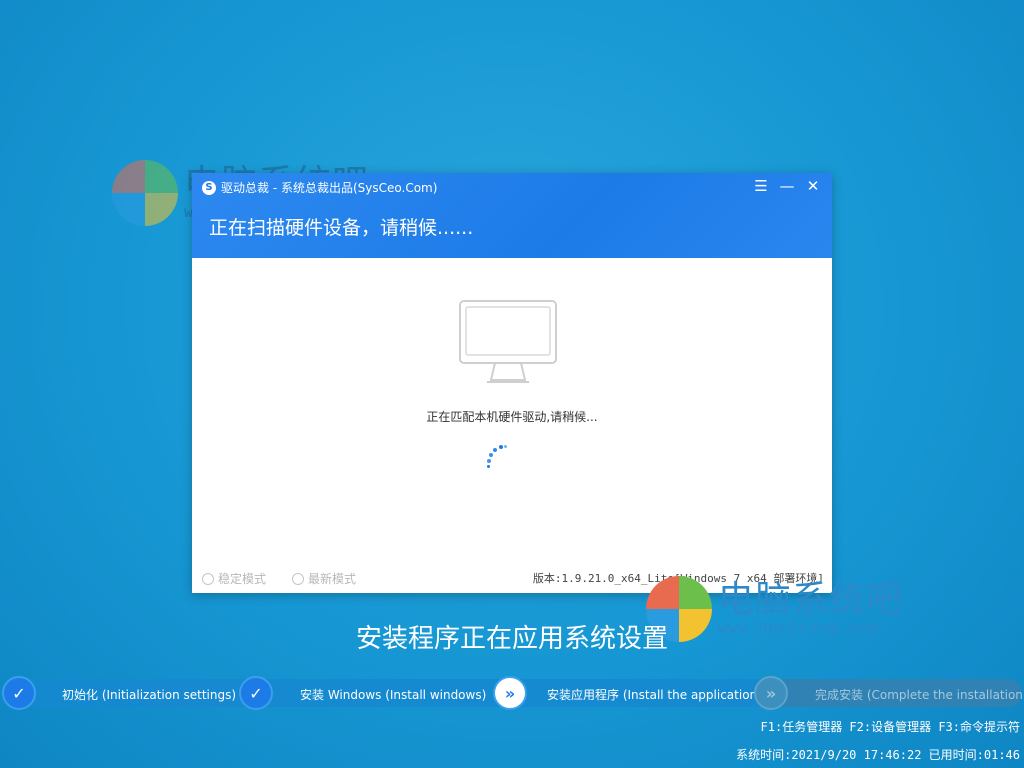  I want to click on latest-mode-label: 最新模式, so click(332, 579).